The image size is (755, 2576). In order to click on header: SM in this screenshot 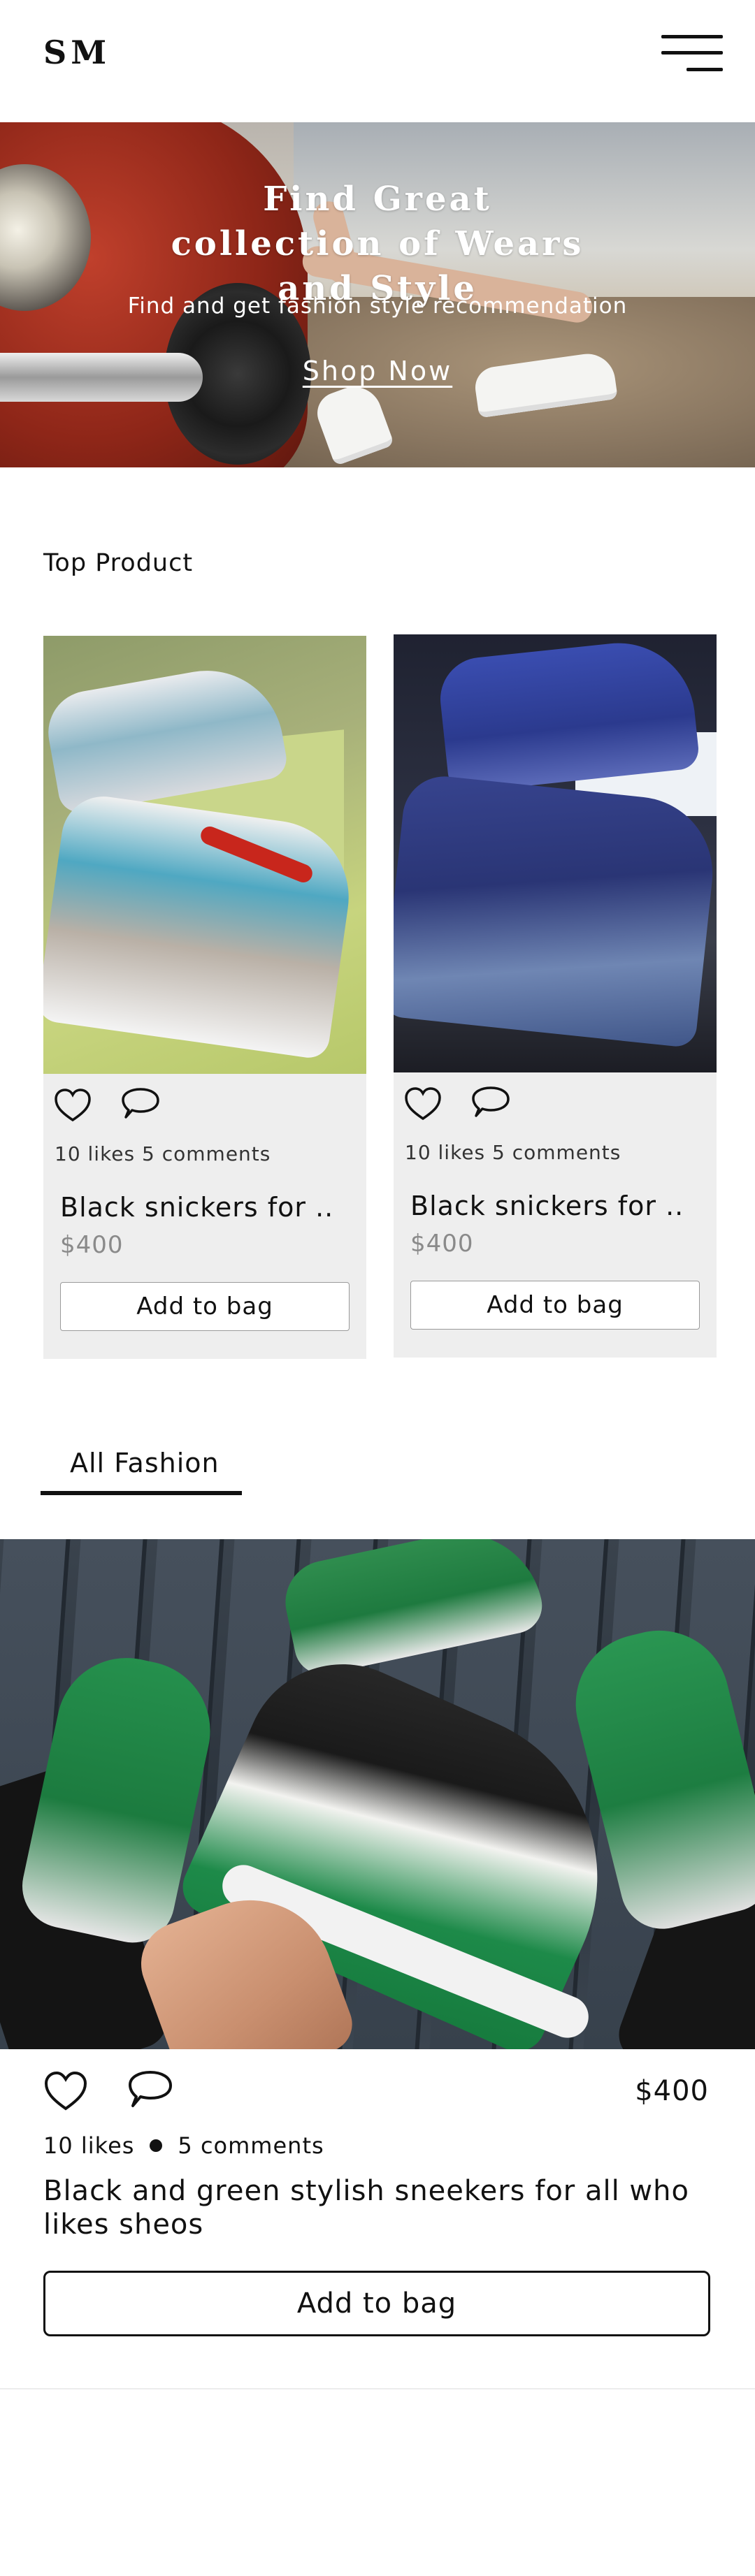, I will do `click(377, 61)`.